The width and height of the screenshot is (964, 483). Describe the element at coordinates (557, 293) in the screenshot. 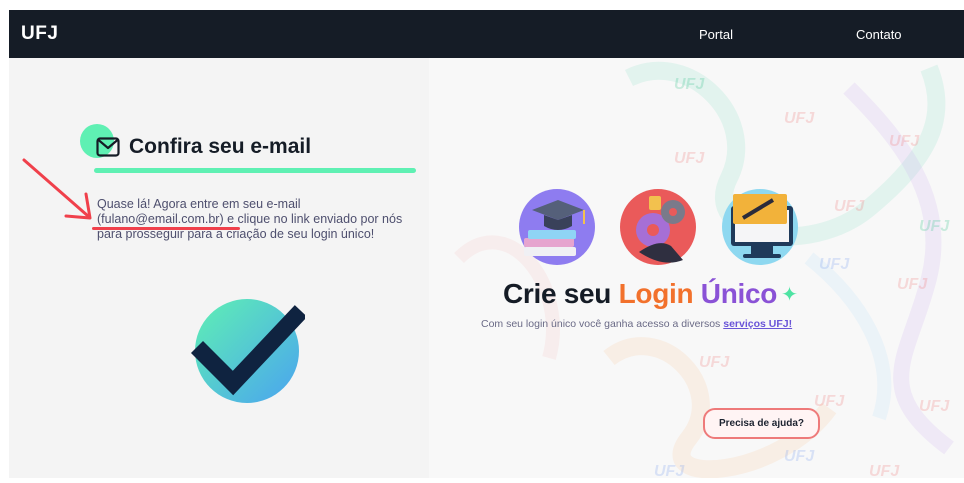

I see `headline-part-create: Crie seu` at that location.